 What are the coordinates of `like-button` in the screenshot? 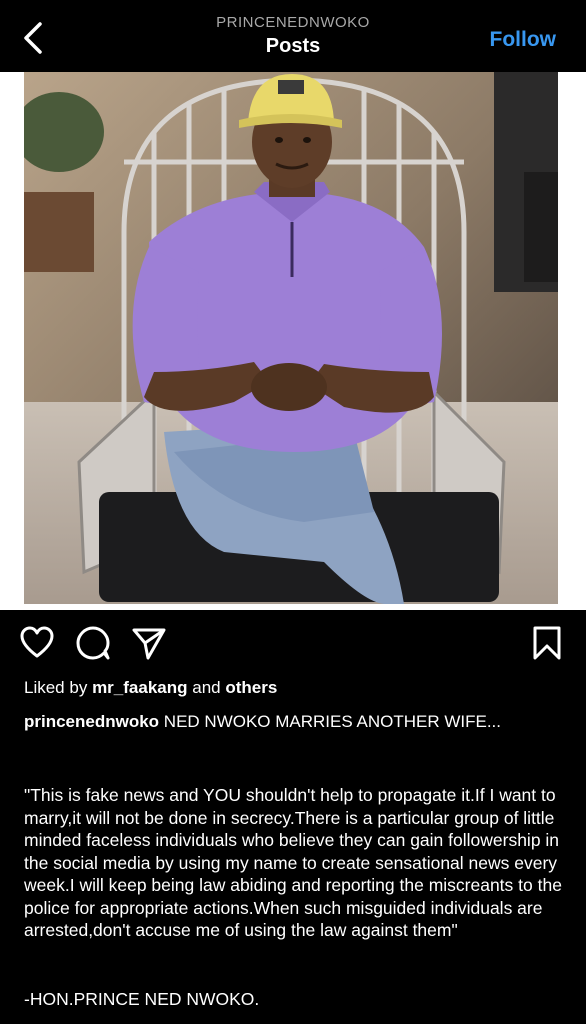 It's located at (37, 643).